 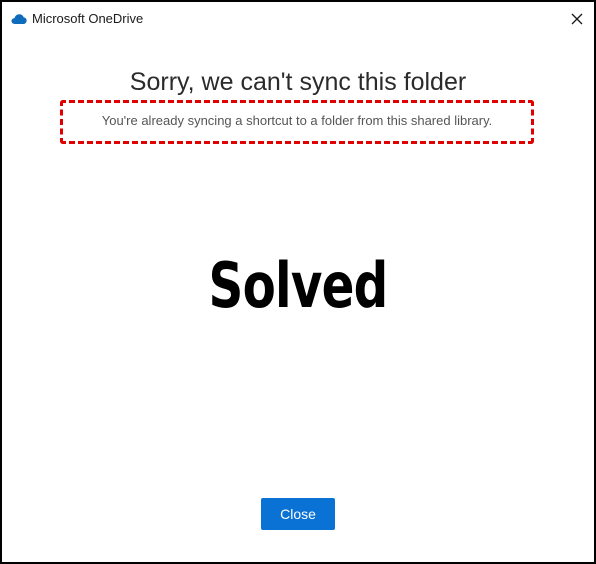 I want to click on close-button: Close, so click(x=298, y=514).